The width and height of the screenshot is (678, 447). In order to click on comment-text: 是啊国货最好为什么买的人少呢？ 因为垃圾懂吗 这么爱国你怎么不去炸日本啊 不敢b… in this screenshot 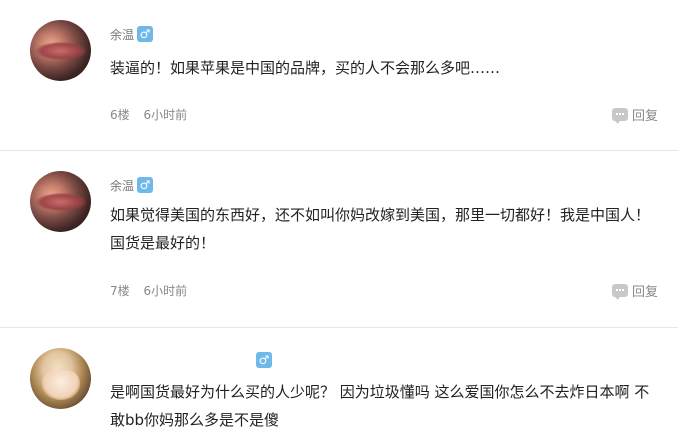, I will do `click(380, 406)`.